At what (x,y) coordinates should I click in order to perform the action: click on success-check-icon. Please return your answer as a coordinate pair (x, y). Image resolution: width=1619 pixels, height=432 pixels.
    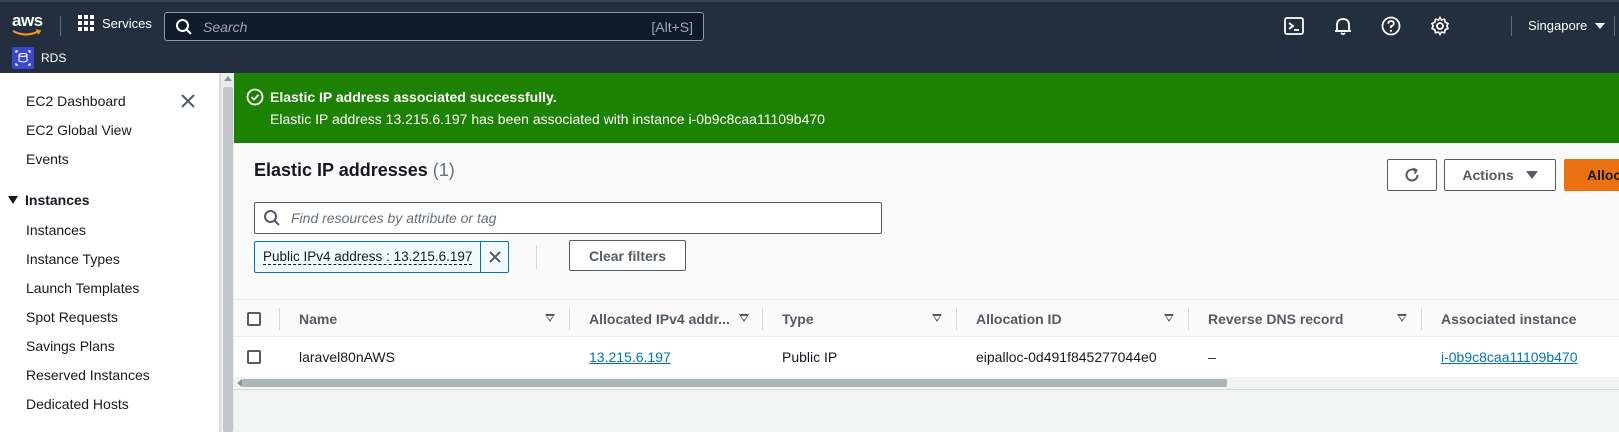
    Looking at the image, I should click on (255, 97).